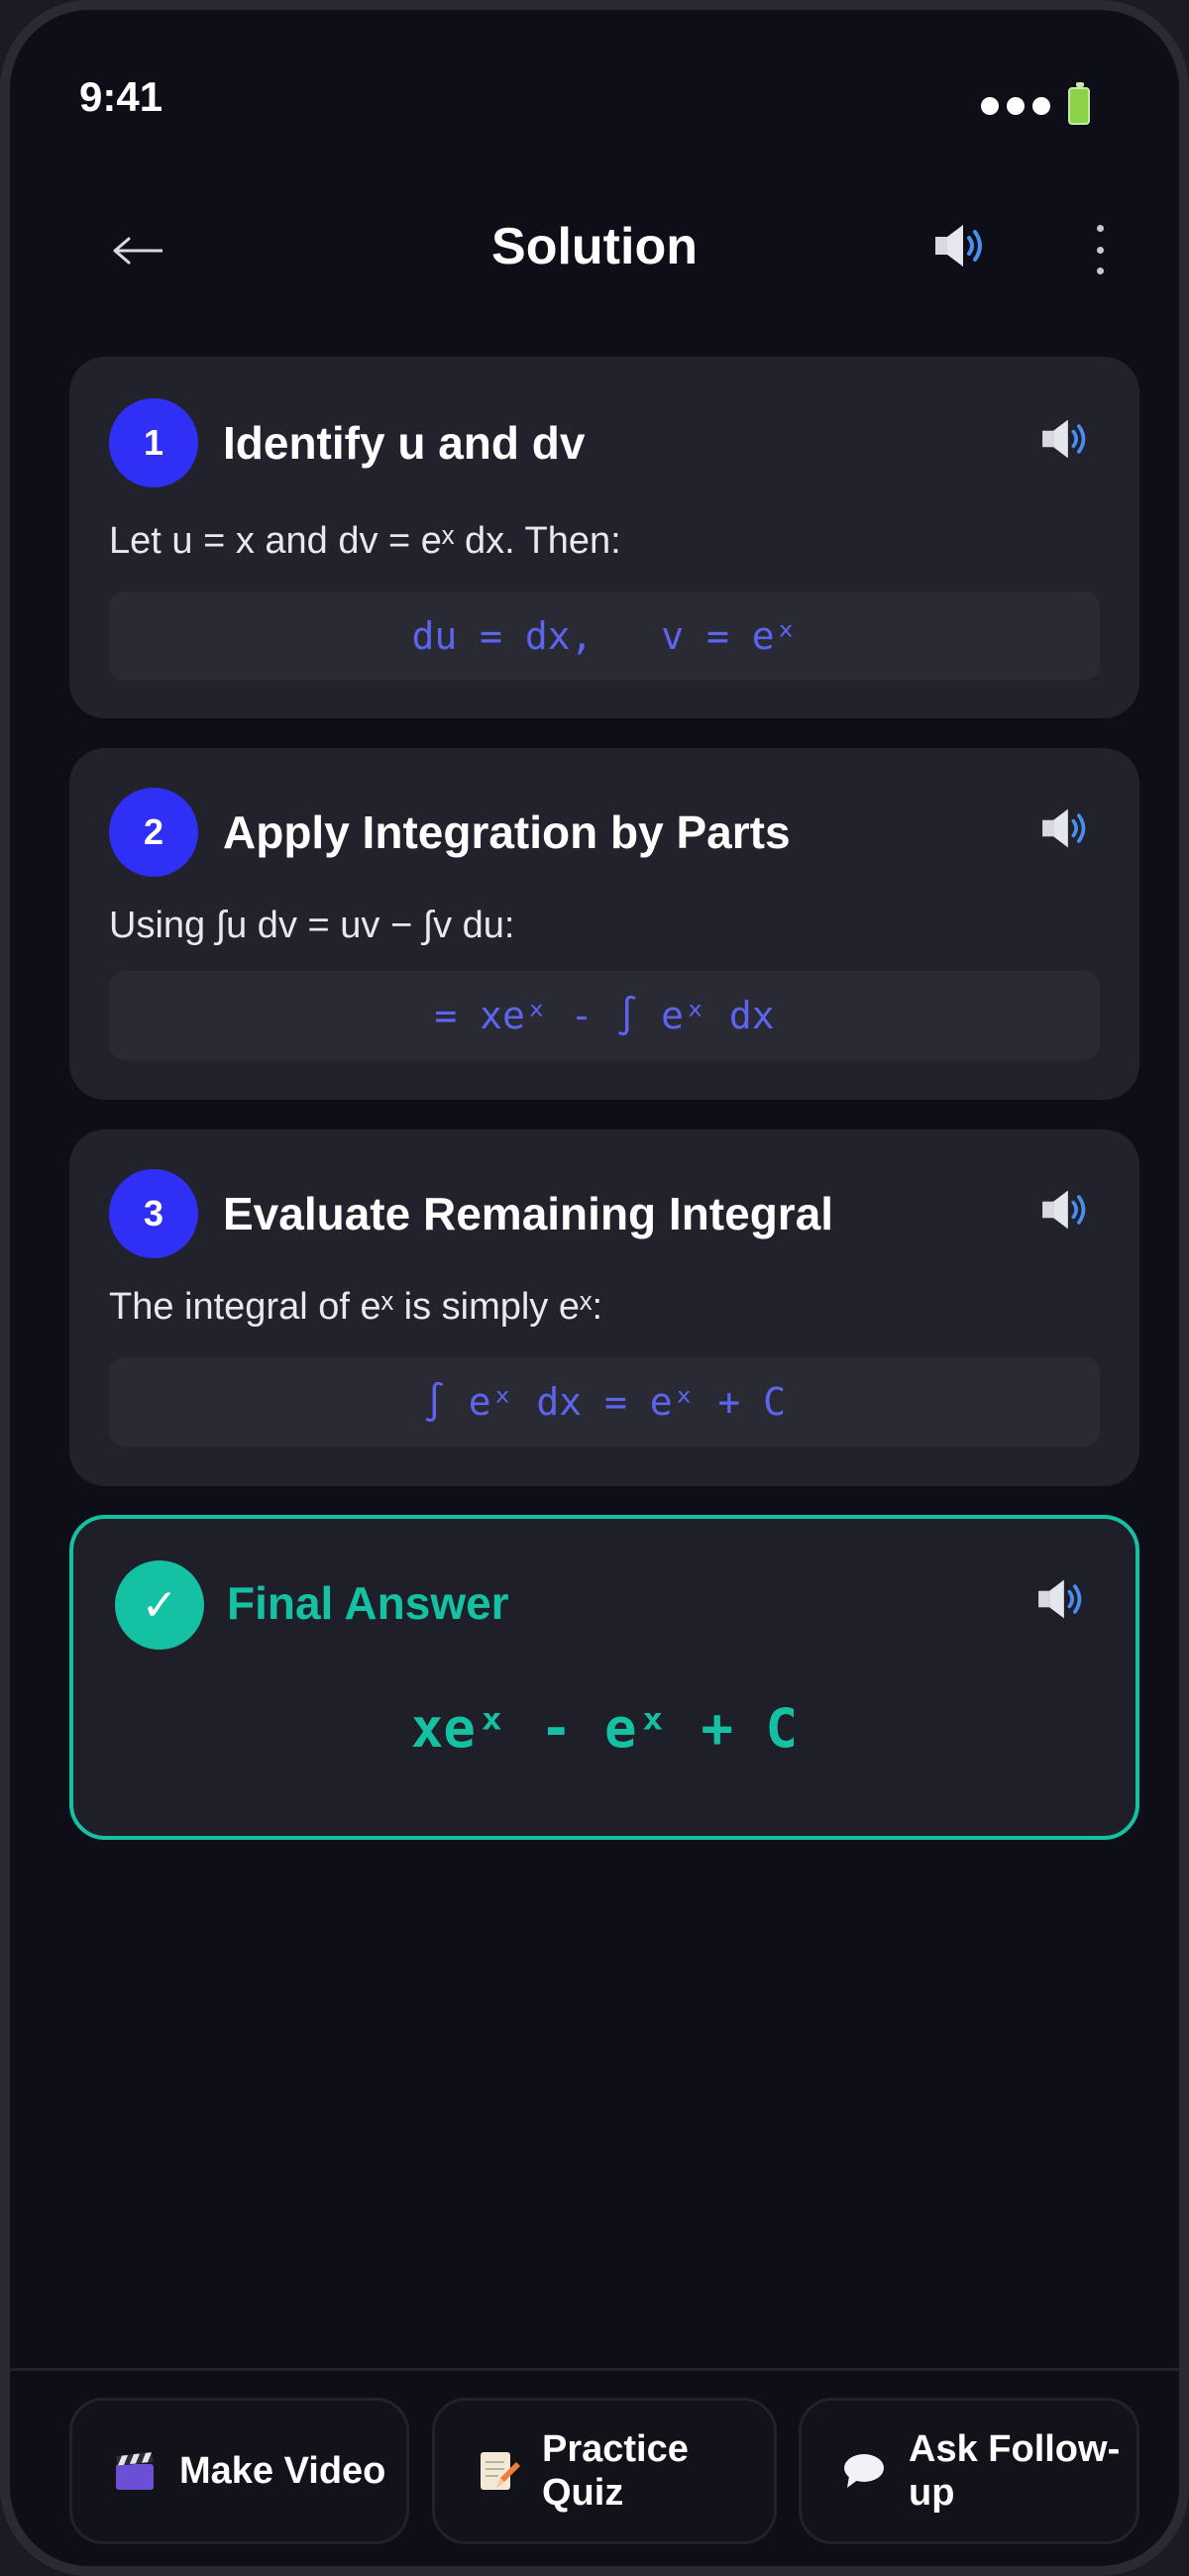 Image resolution: width=1189 pixels, height=2576 pixels. What do you see at coordinates (498, 2471) in the screenshot?
I see `memo-icon` at bounding box center [498, 2471].